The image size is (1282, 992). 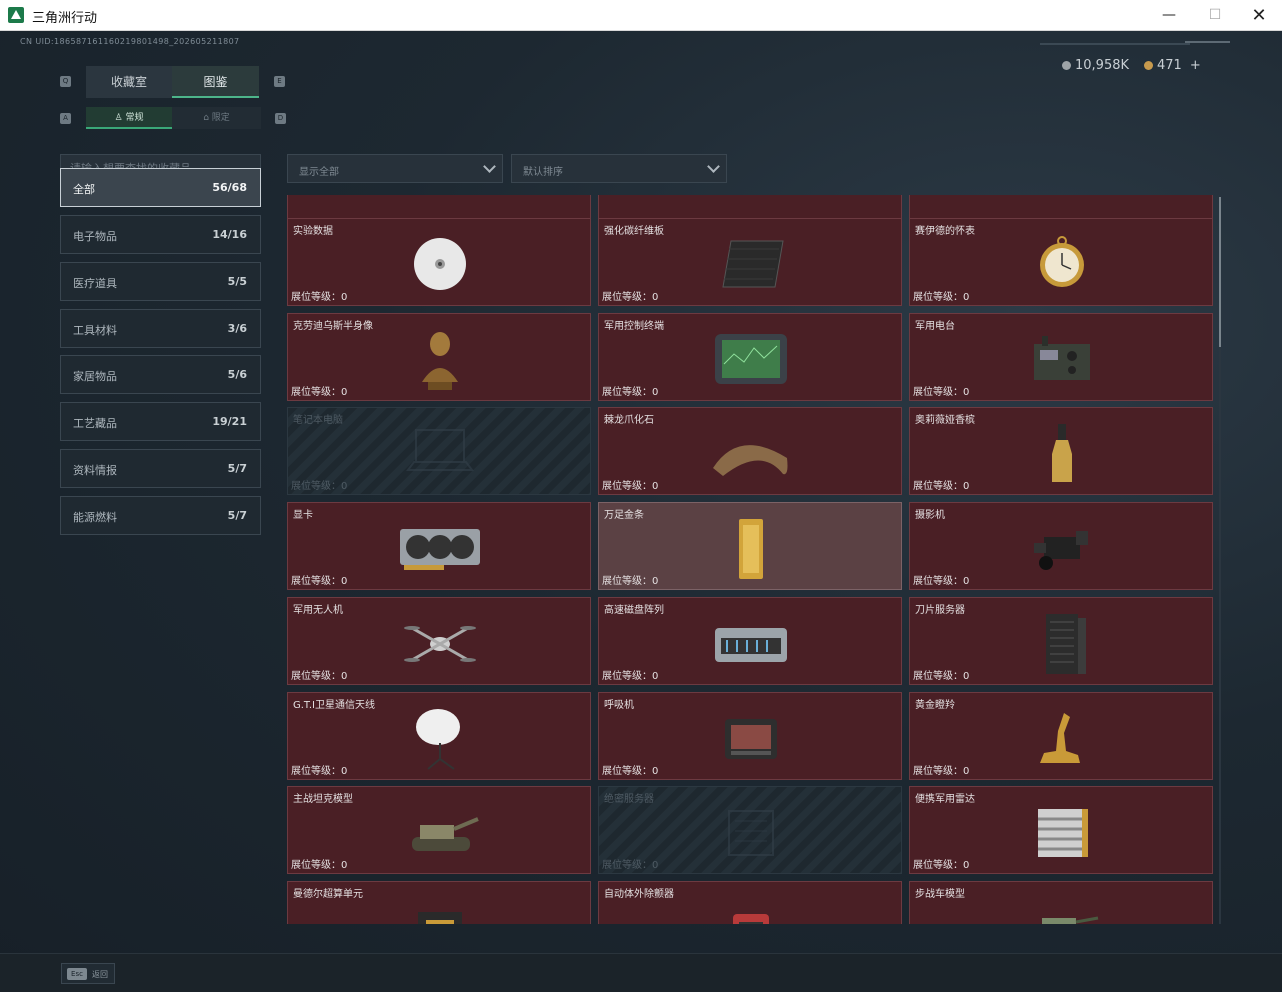 I want to click on grid-scrollbar-thumb, so click(x=1220, y=272).